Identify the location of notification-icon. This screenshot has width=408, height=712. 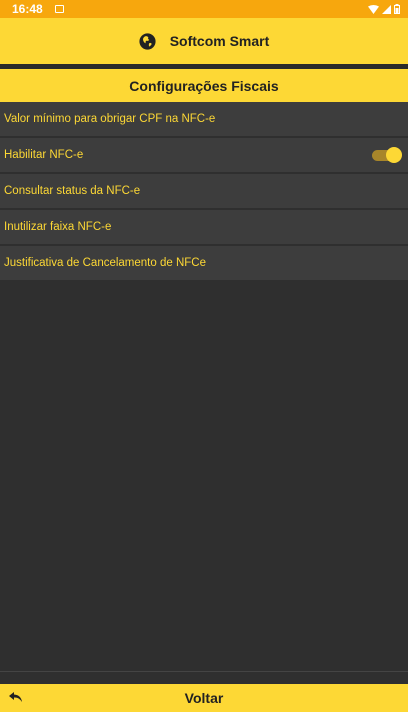
(59, 9).